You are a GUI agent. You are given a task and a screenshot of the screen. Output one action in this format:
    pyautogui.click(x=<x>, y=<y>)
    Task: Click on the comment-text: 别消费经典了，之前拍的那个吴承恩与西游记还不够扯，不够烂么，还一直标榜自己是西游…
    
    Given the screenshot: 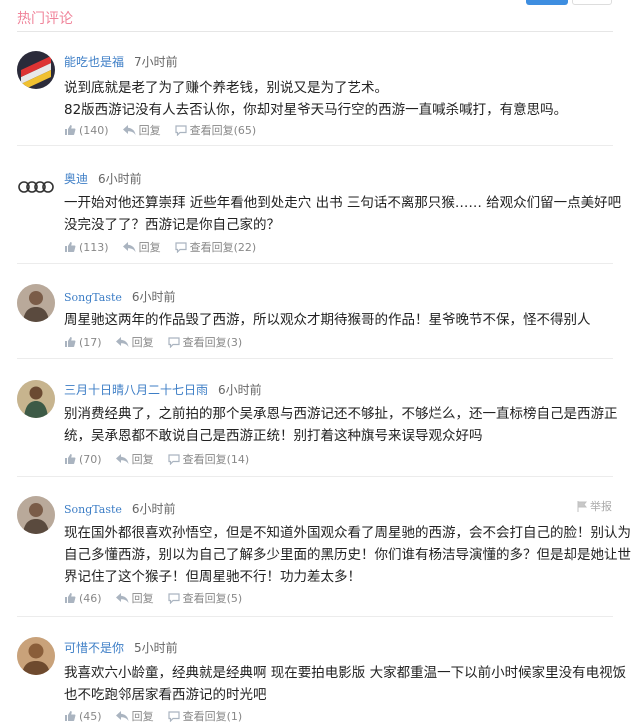 What is the action you would take?
    pyautogui.click(x=341, y=425)
    